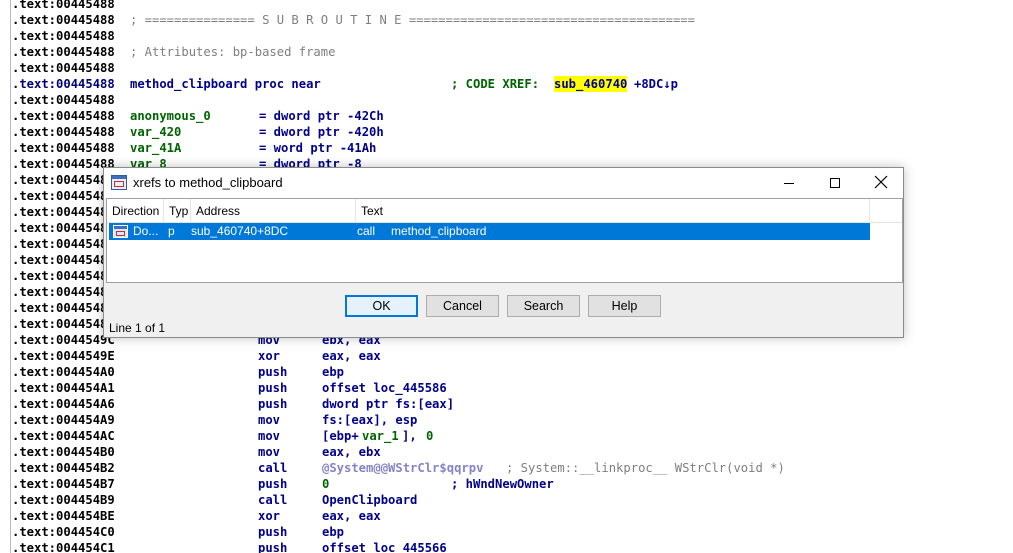 The height and width of the screenshot is (553, 1013). Describe the element at coordinates (63, 372) in the screenshot. I see `line-address: .text:004454A0` at that location.